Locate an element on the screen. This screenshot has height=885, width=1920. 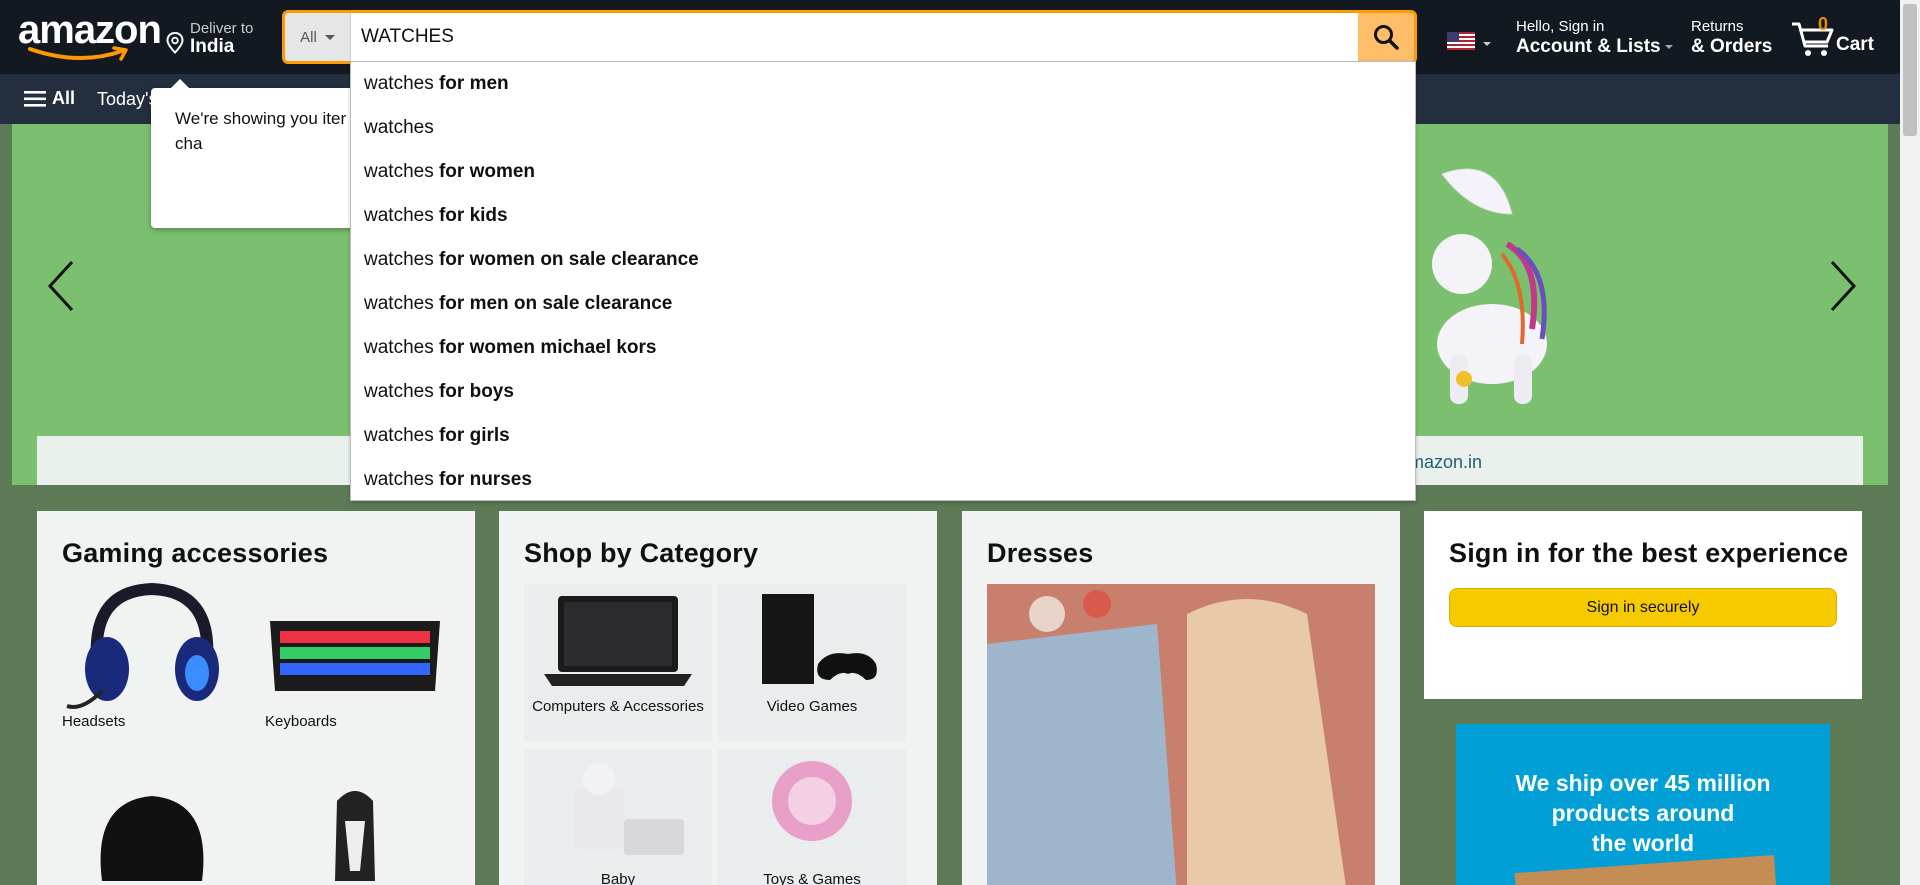
deliver-location: India is located at coordinates (212, 46).